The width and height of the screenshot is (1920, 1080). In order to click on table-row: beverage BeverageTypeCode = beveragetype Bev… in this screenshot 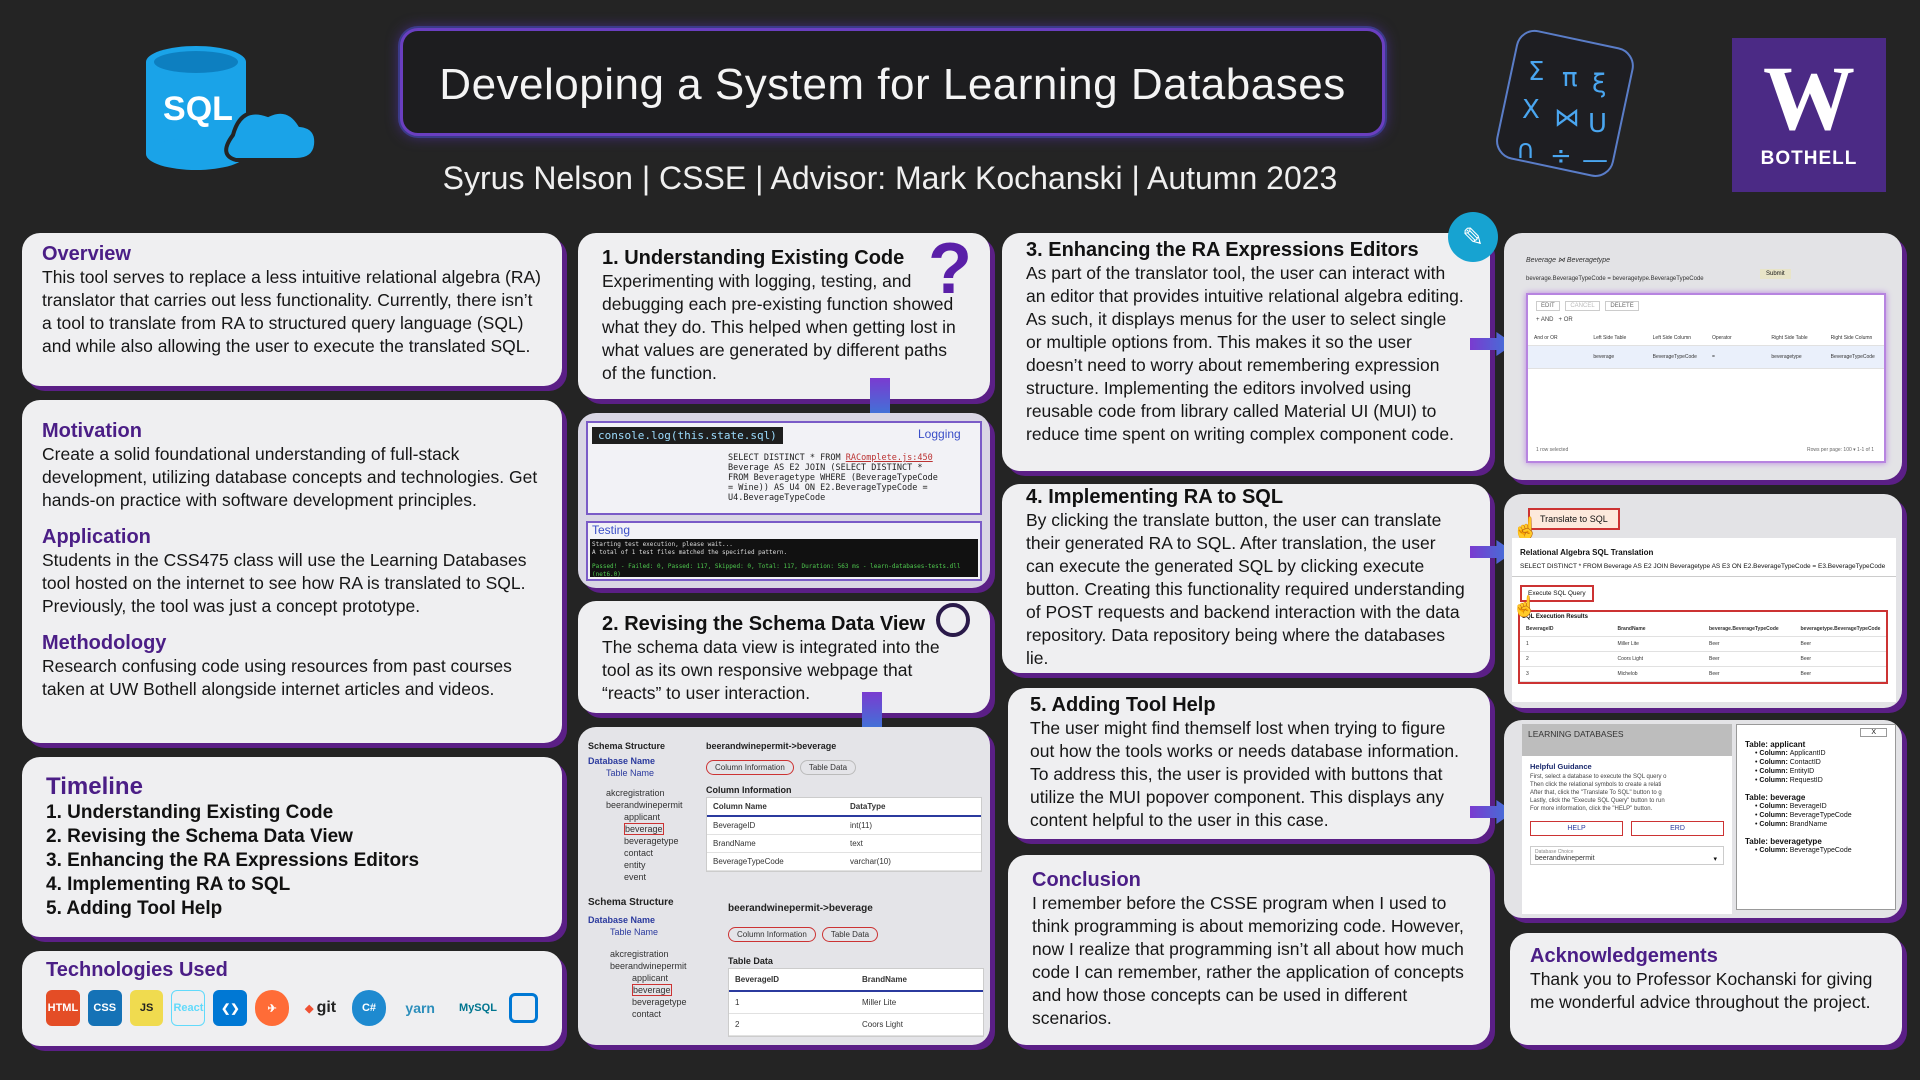, I will do `click(1706, 357)`.